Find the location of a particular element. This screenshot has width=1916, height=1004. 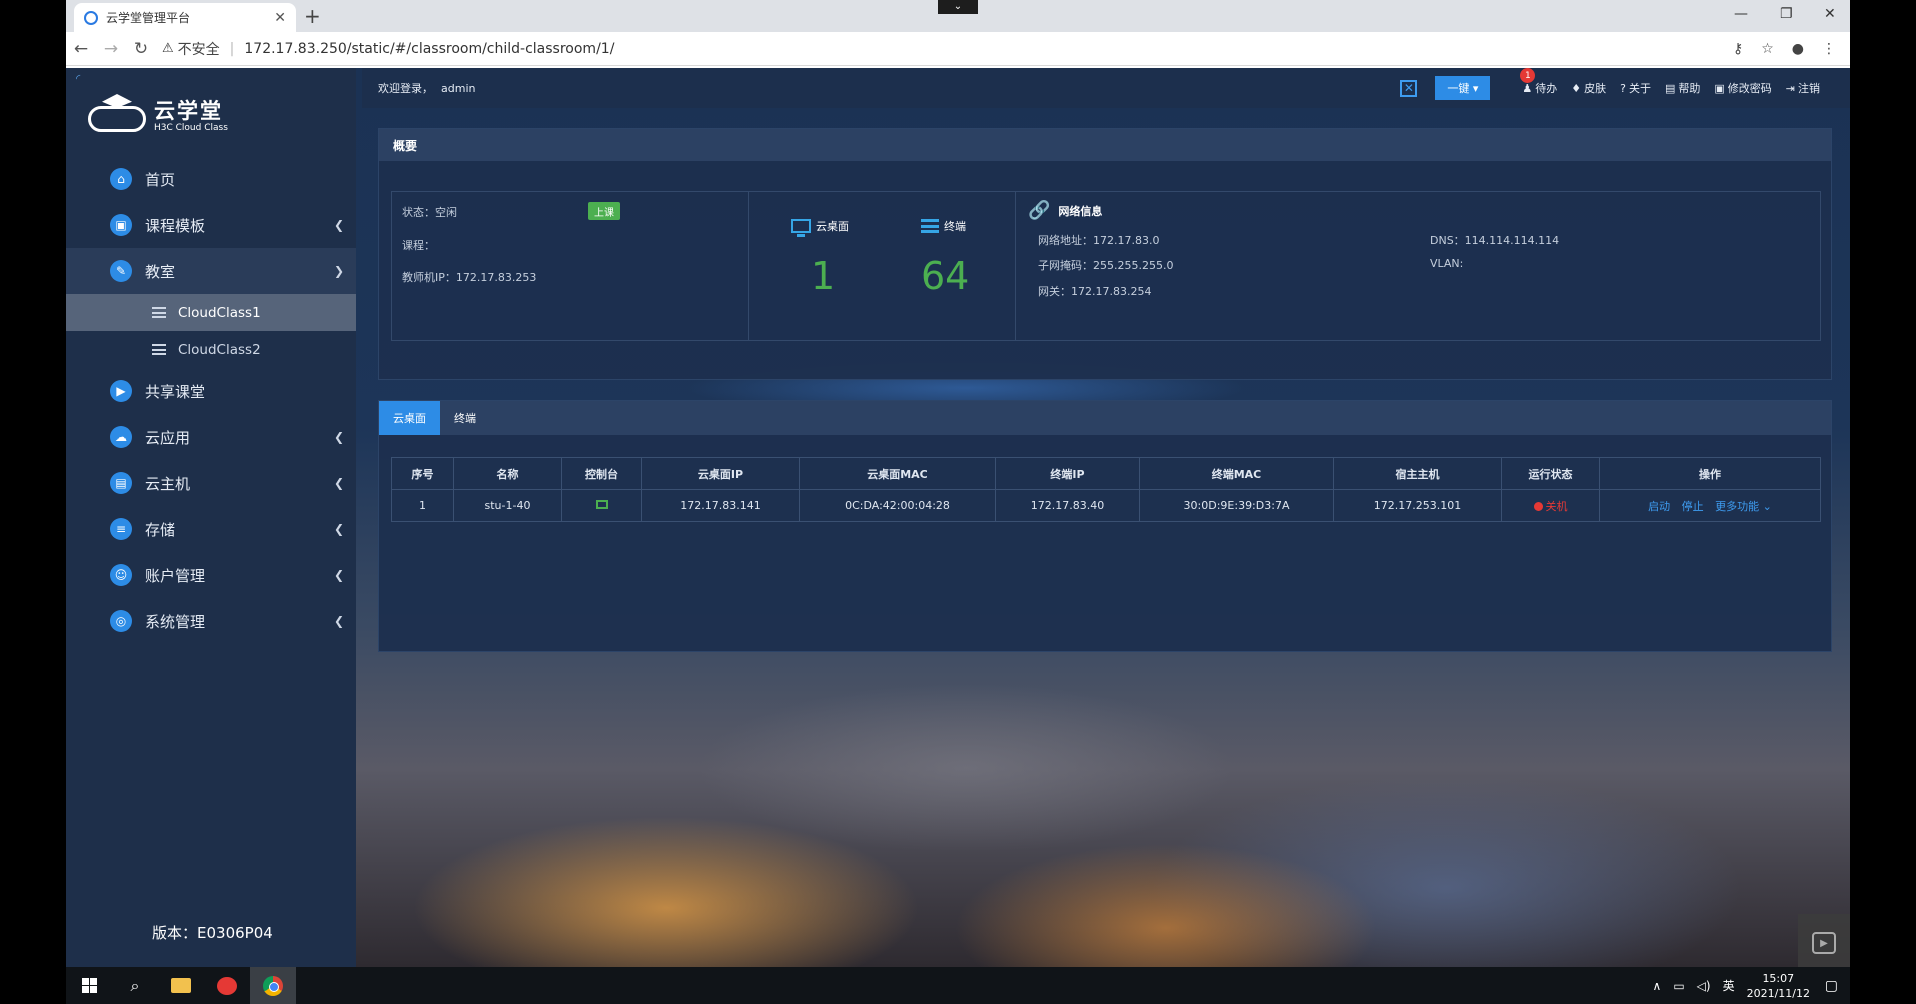

panel-title: 概要 is located at coordinates (1105, 145).